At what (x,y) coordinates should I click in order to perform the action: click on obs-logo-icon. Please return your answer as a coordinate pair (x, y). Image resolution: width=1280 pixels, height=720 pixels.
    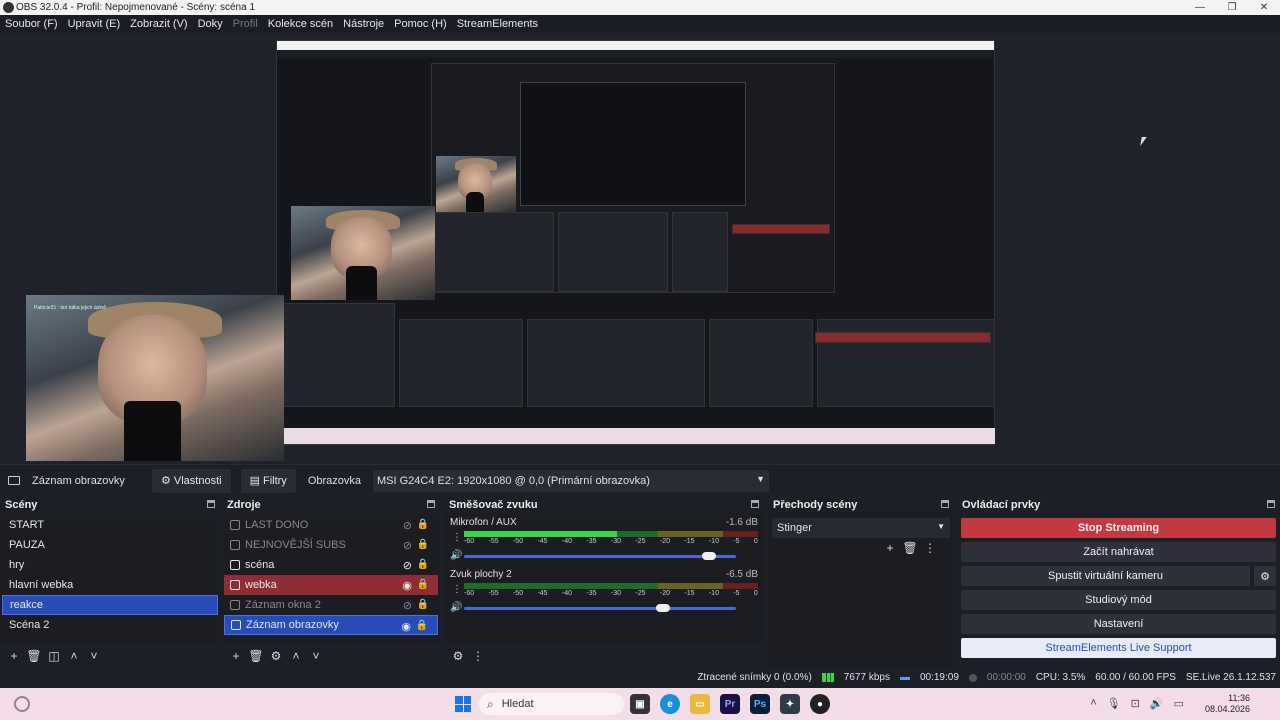
    Looking at the image, I should click on (8, 7).